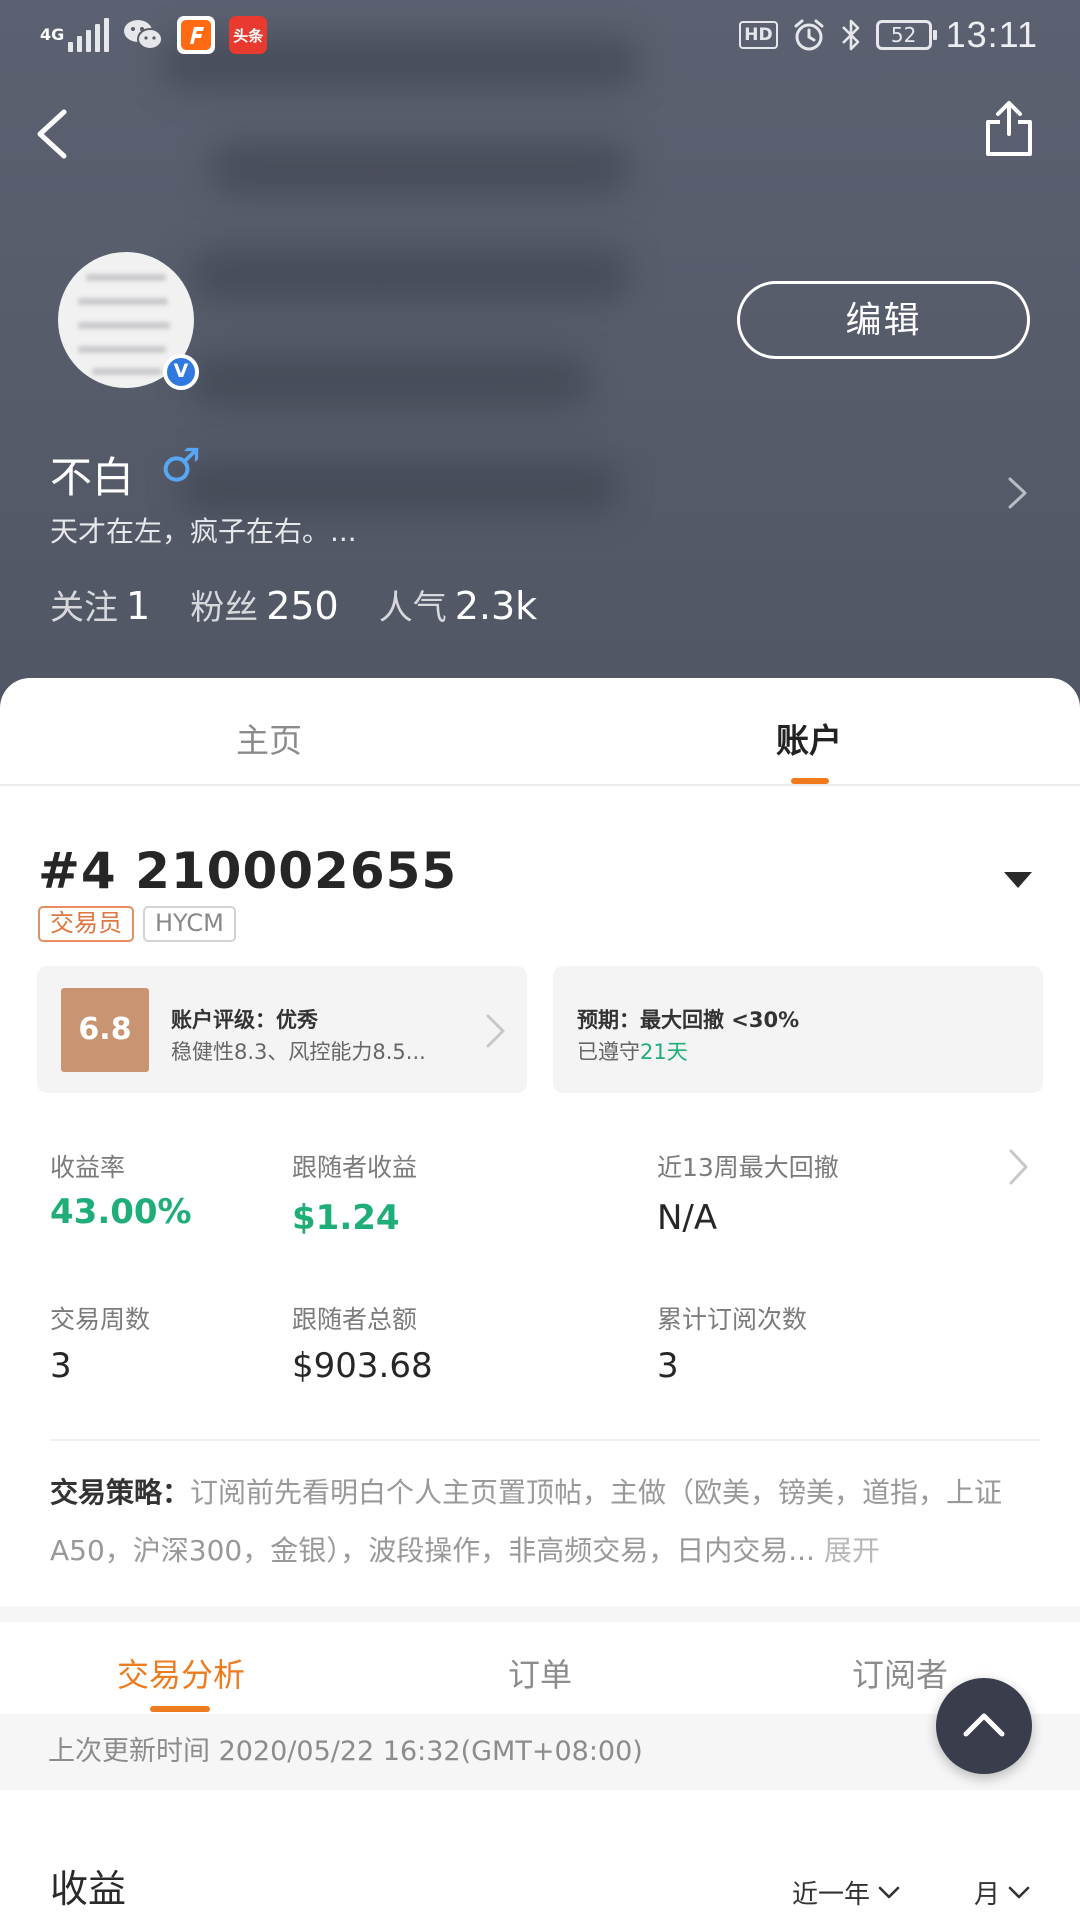  What do you see at coordinates (89, 35) in the screenshot?
I see `signal-icon` at bounding box center [89, 35].